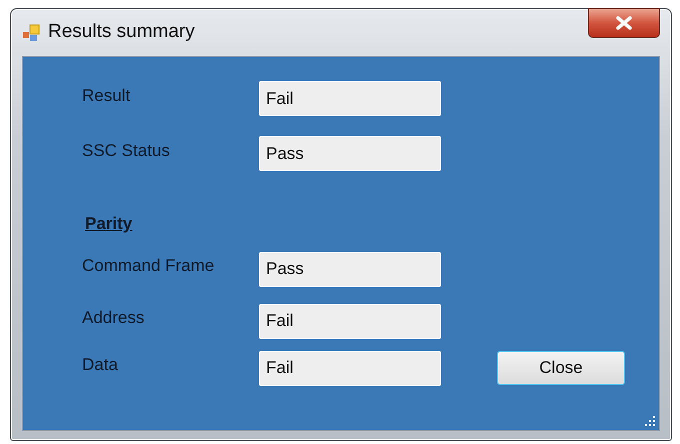  What do you see at coordinates (126, 151) in the screenshot?
I see `field-label: SSC Status` at bounding box center [126, 151].